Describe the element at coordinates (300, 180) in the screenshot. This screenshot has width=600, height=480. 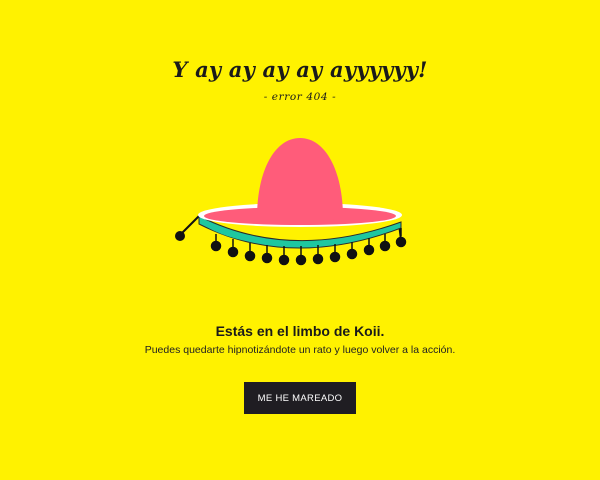
I see `sombrero-crown` at that location.